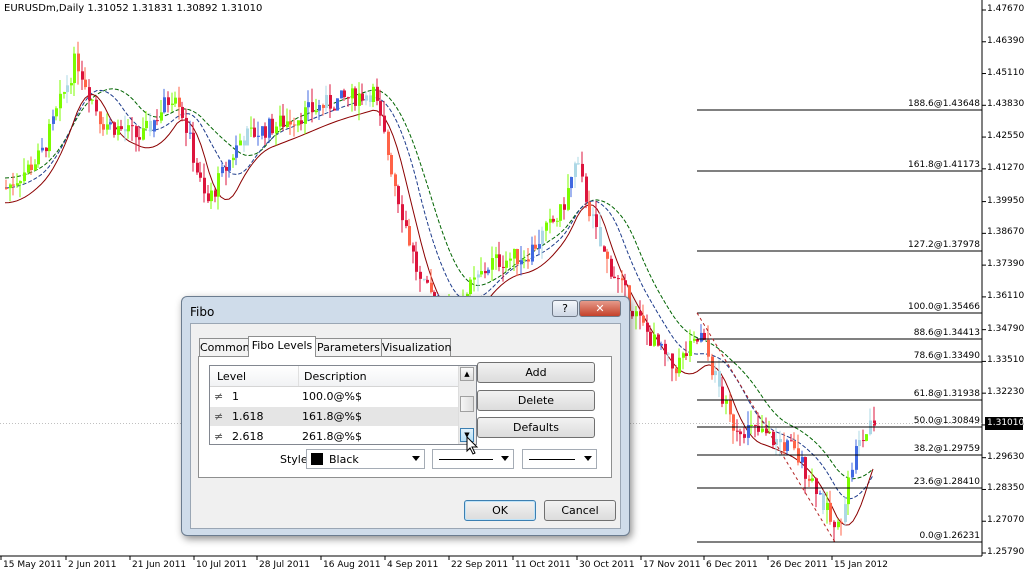 The height and width of the screenshot is (576, 1024). I want to click on level-value: 1, so click(235, 396).